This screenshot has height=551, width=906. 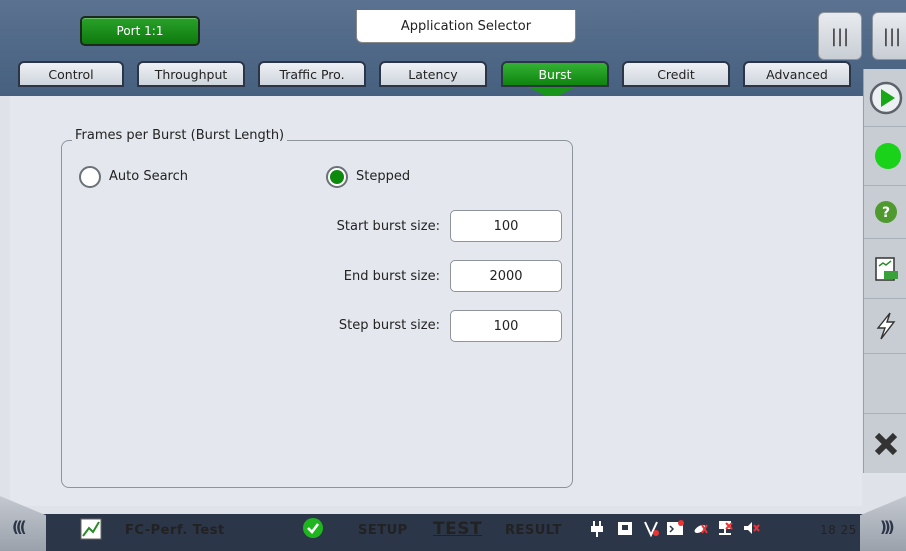 I want to click on step-burst-size-label: Step burst size:, so click(x=389, y=325).